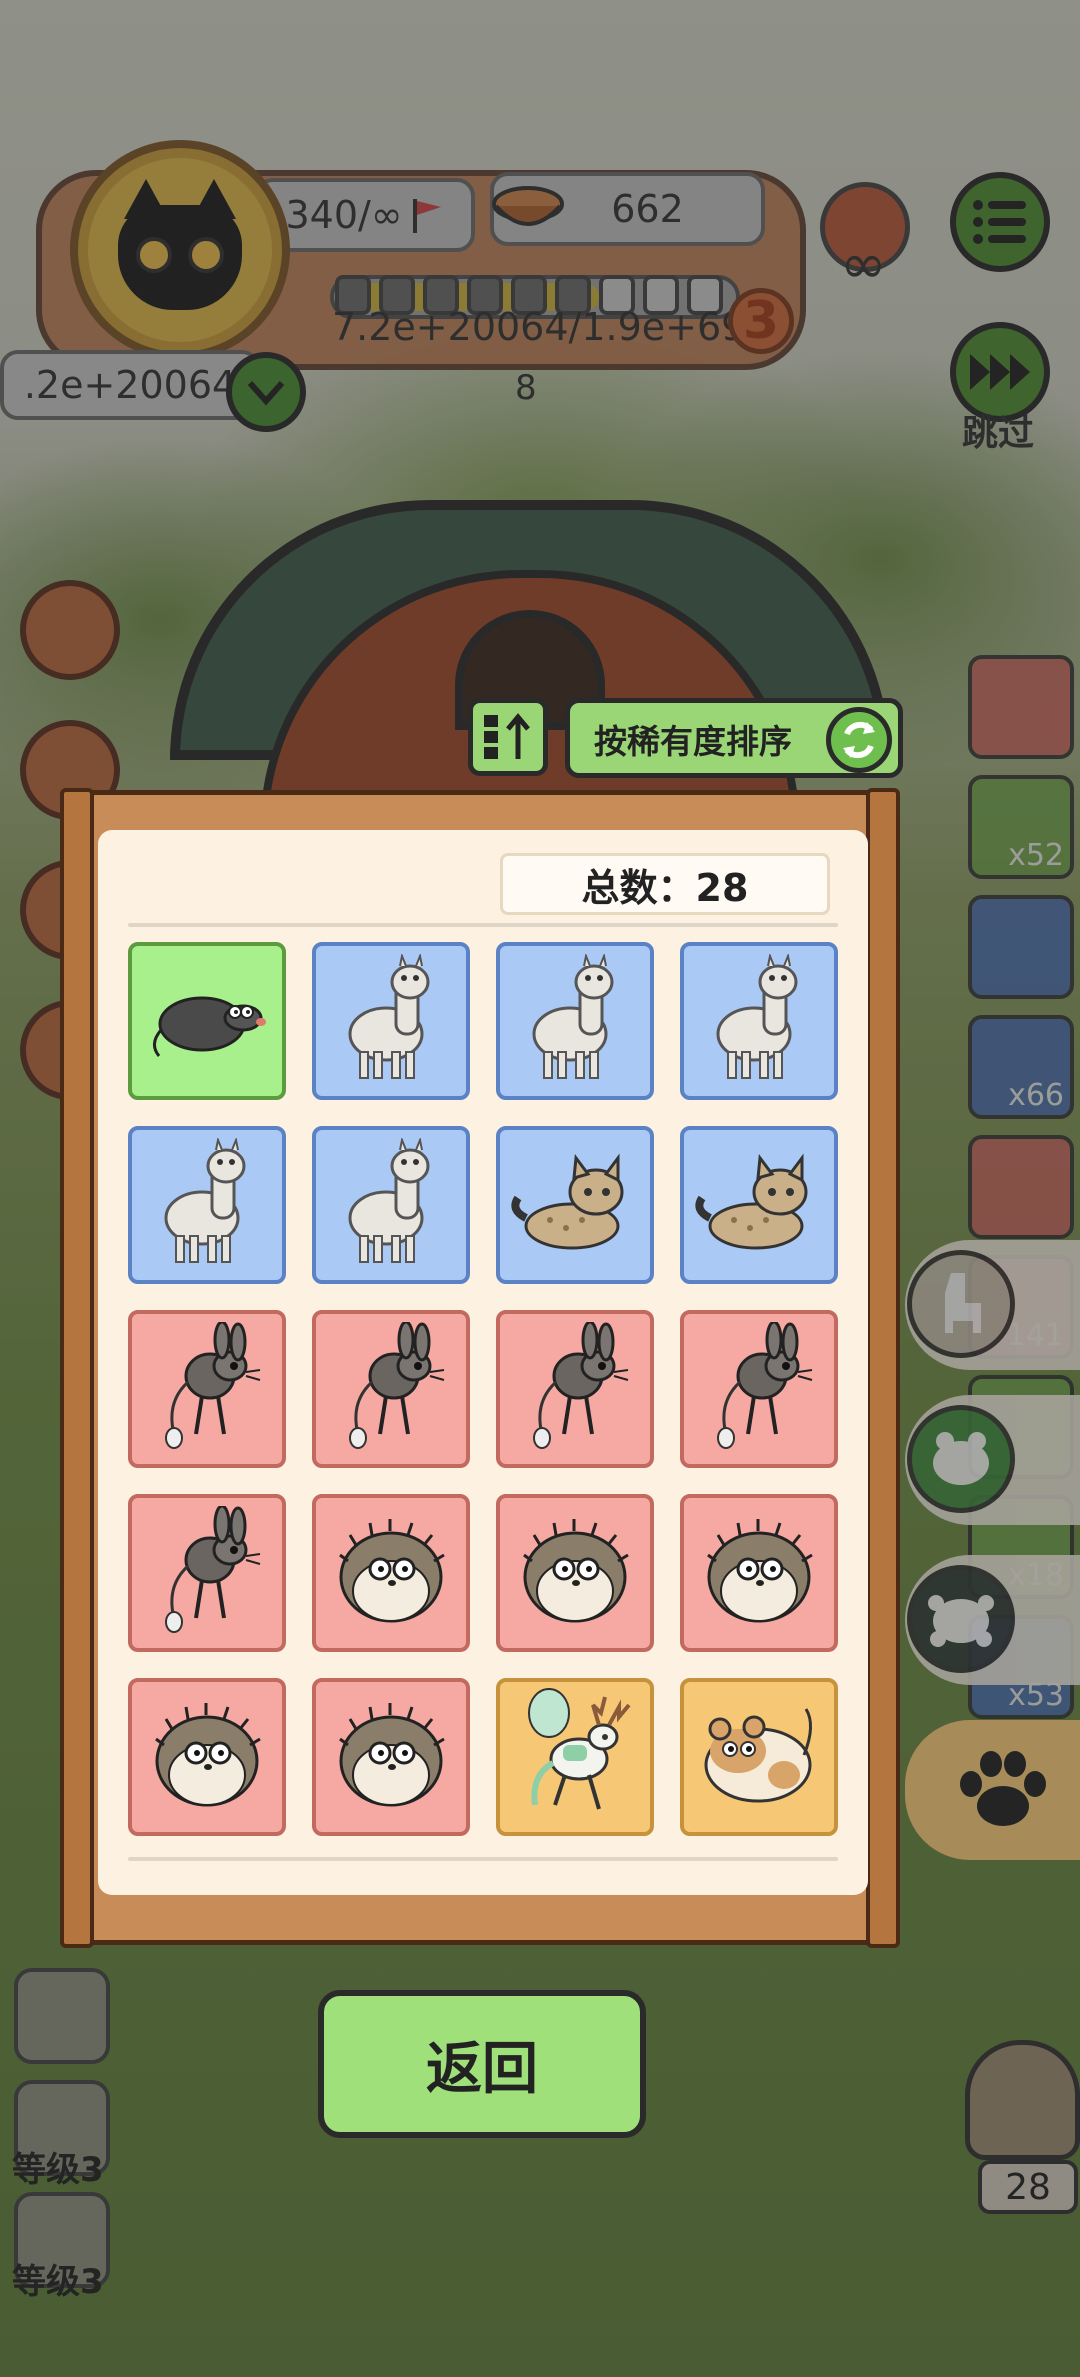  I want to click on animal-card-mole, so click(207, 1021).